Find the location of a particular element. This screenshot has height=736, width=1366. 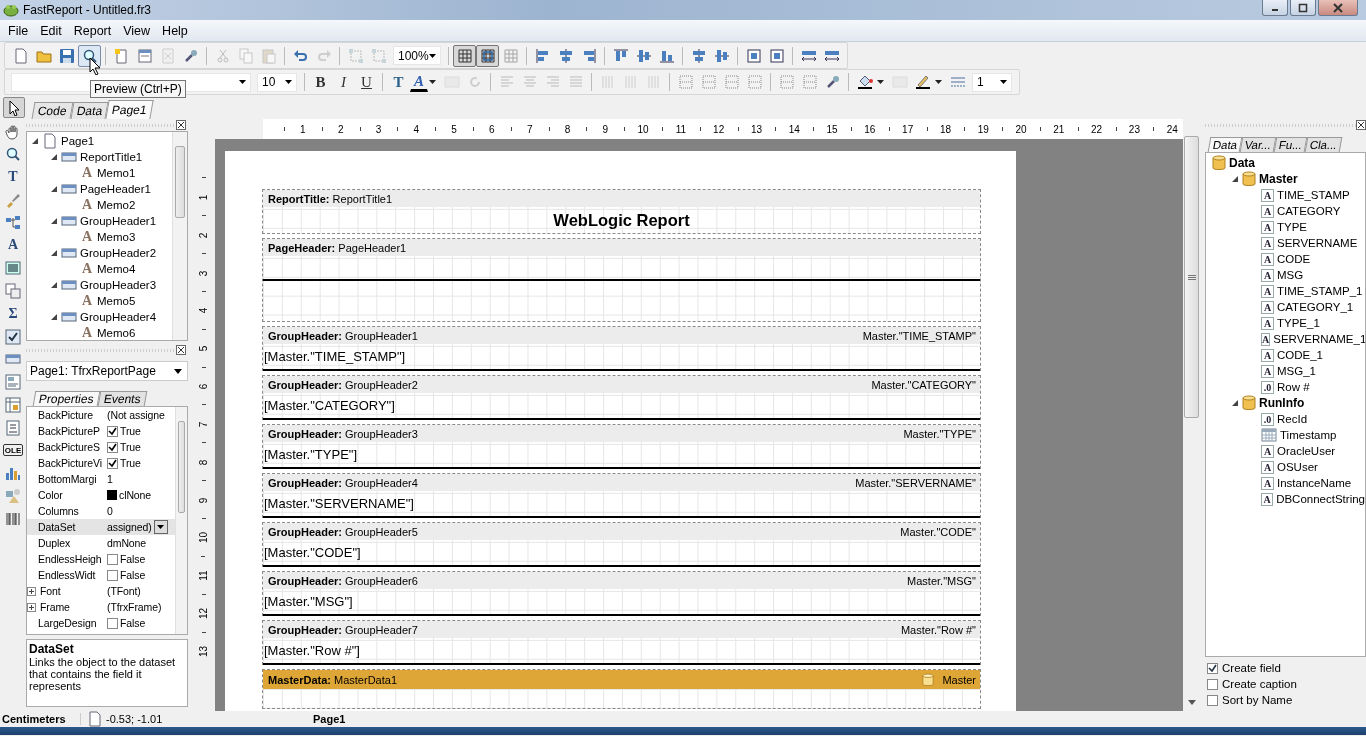

ruler-number: 18 is located at coordinates (945, 129).